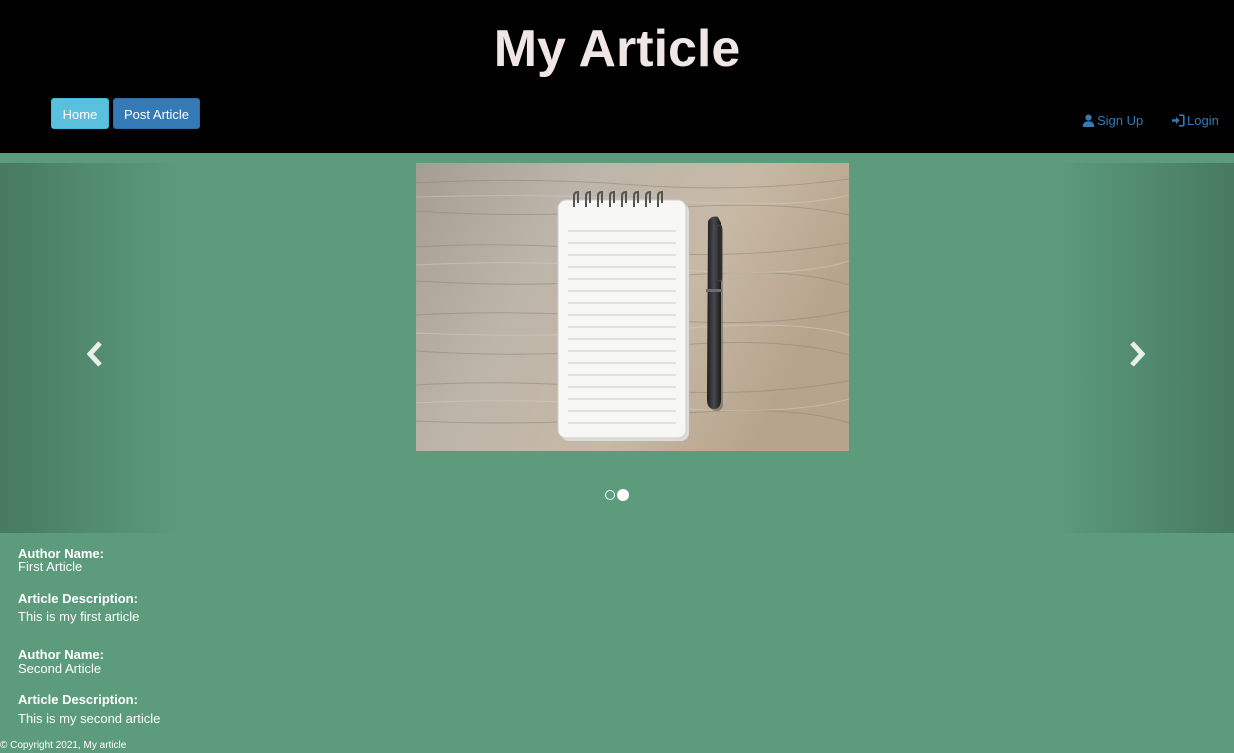  What do you see at coordinates (1138, 354) in the screenshot?
I see `chevron-right-icon` at bounding box center [1138, 354].